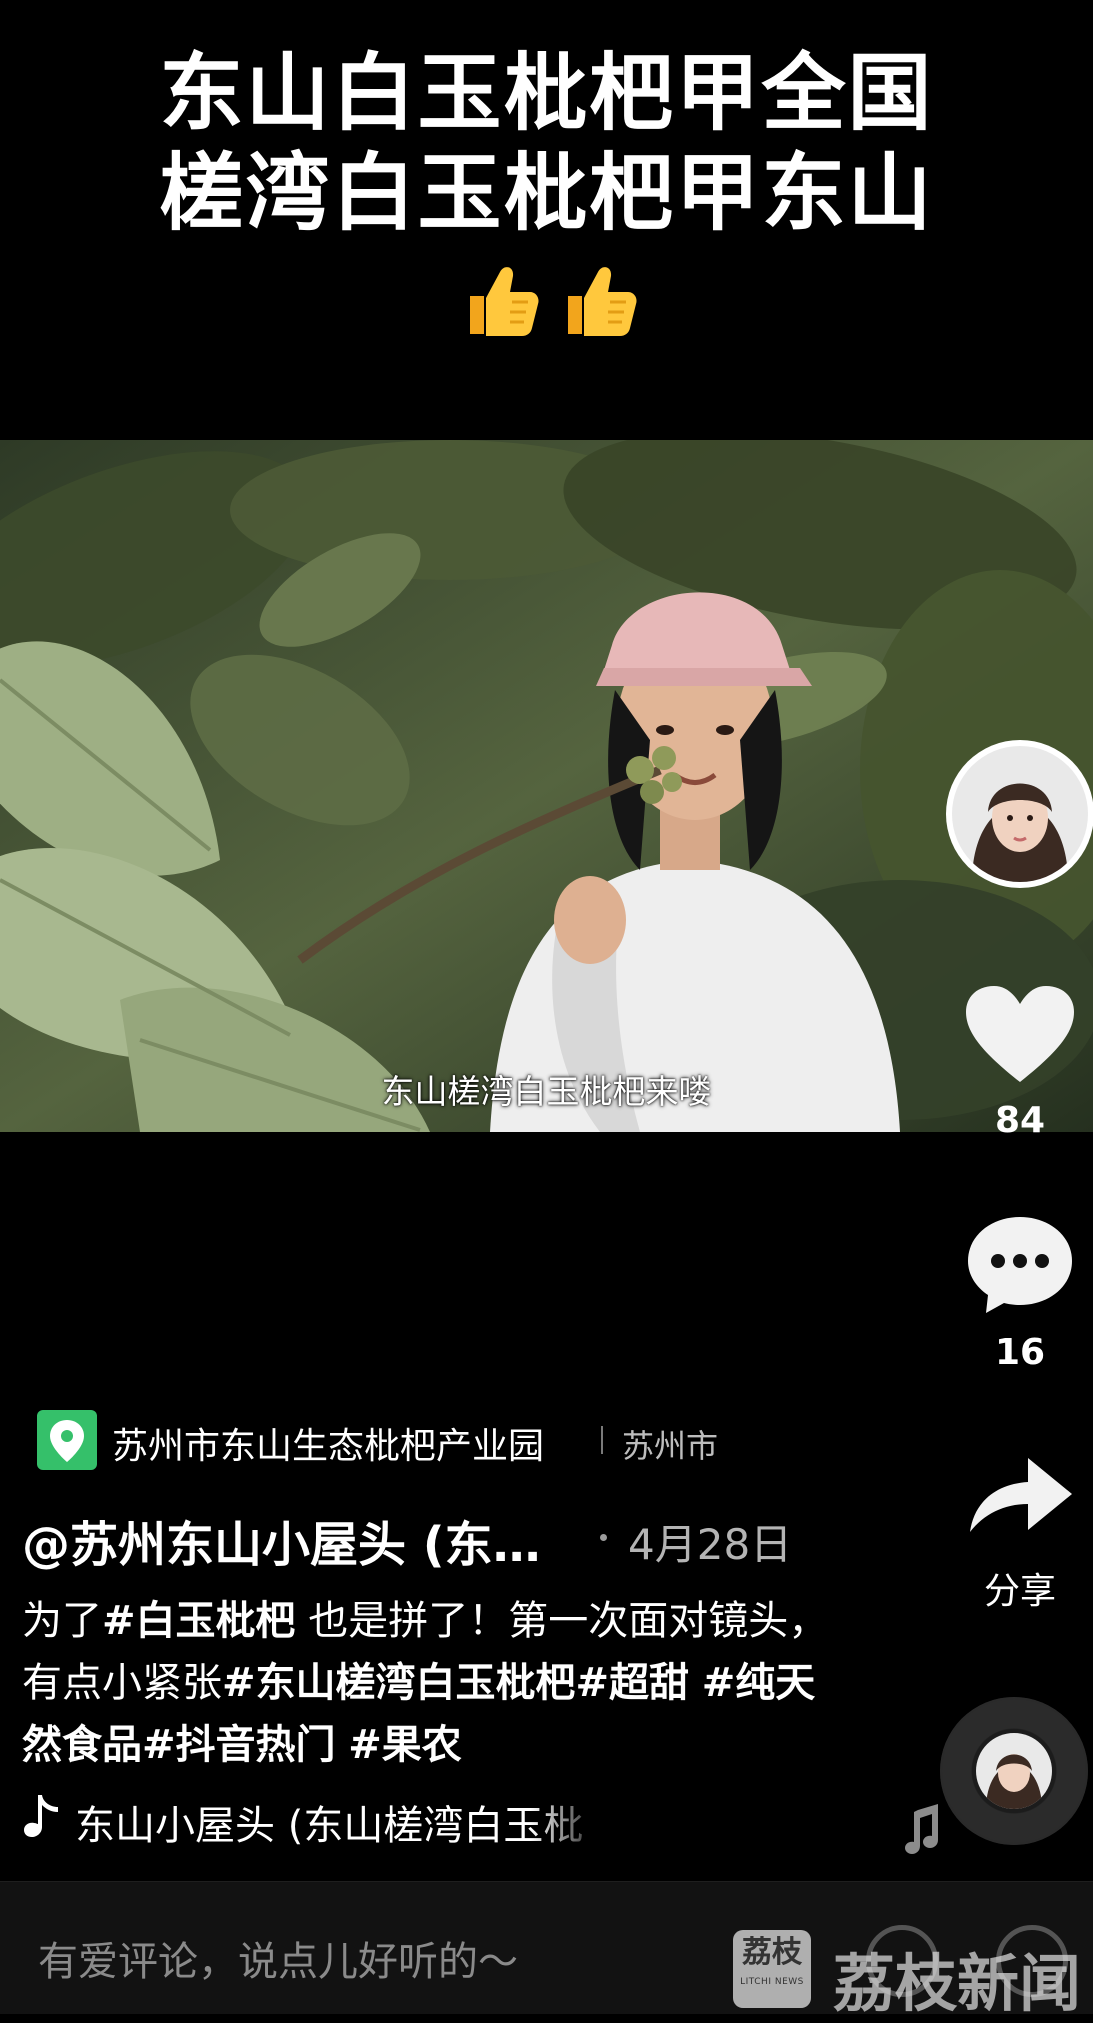 The width and height of the screenshot is (1093, 2023). I want to click on author-avatar-image, so click(1020, 814).